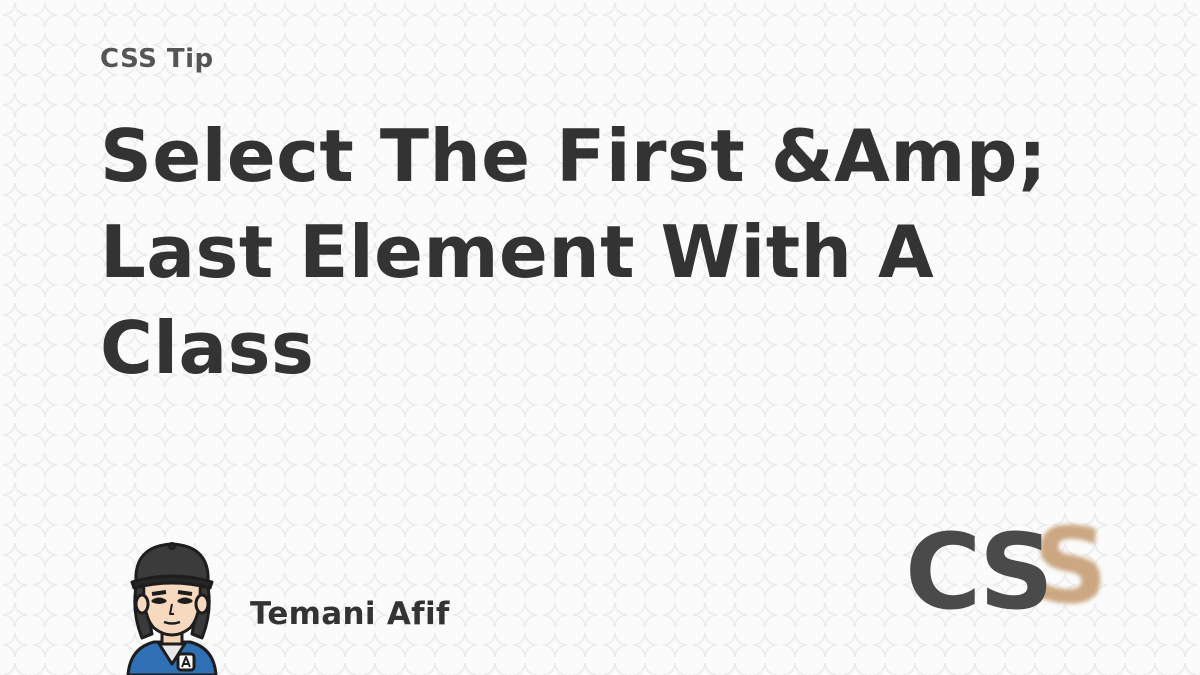  I want to click on css-logo-icon: C S S, so click(1006, 568).